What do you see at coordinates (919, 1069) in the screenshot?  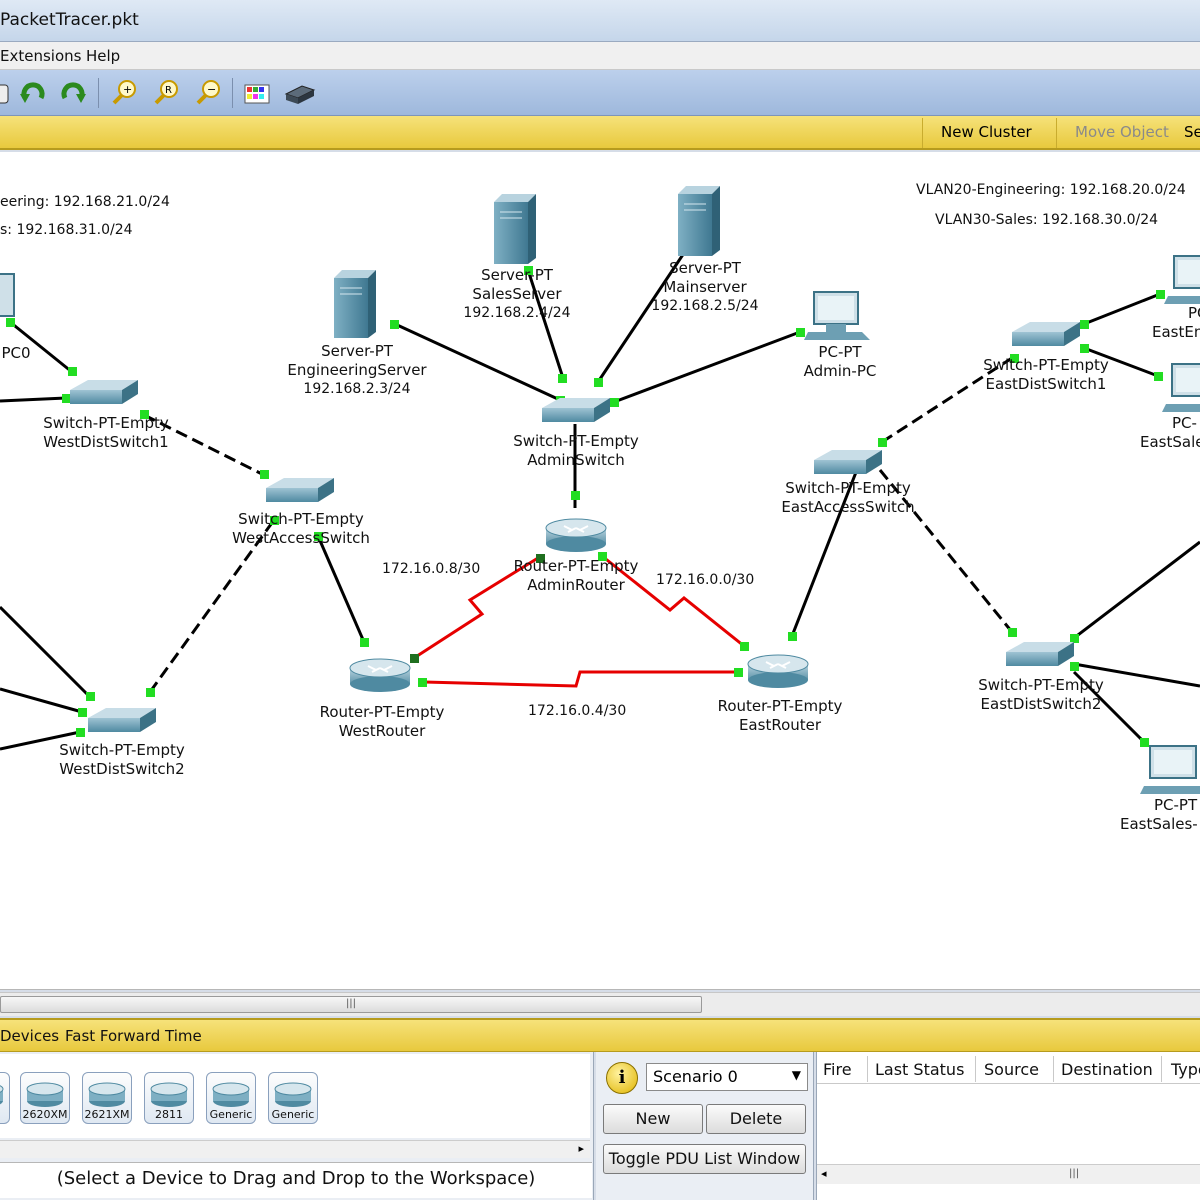 I see `column-last-status: Last Status` at bounding box center [919, 1069].